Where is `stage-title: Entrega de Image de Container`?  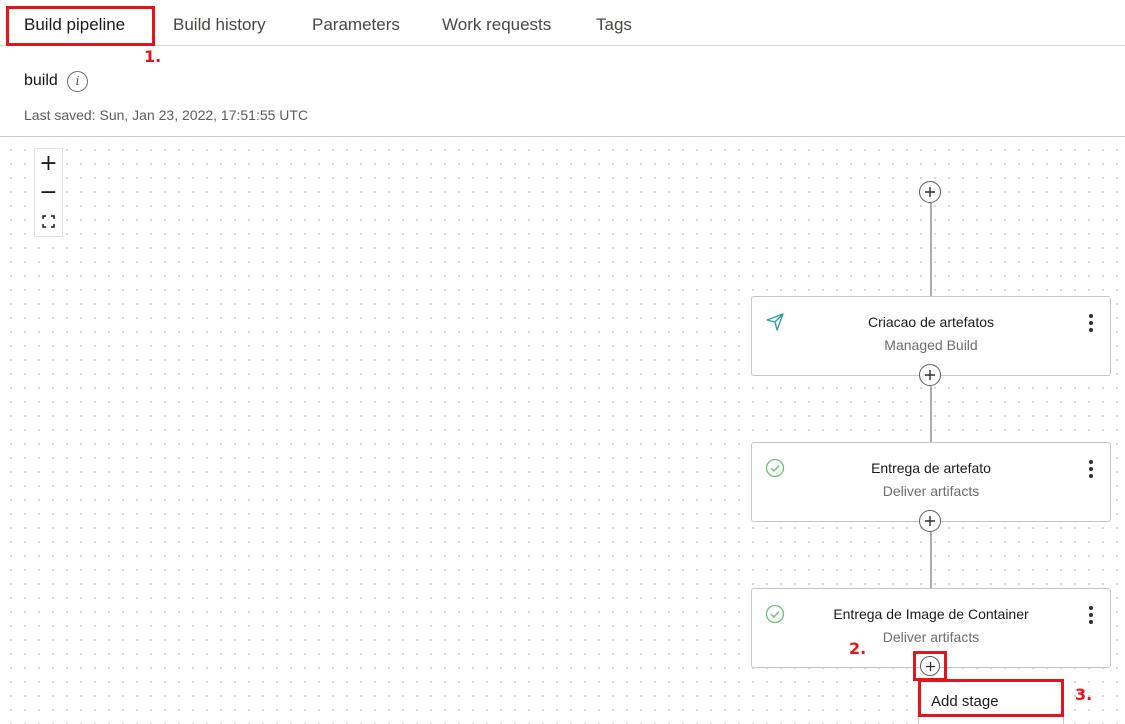
stage-title: Entrega de Image de Container is located at coordinates (931, 614).